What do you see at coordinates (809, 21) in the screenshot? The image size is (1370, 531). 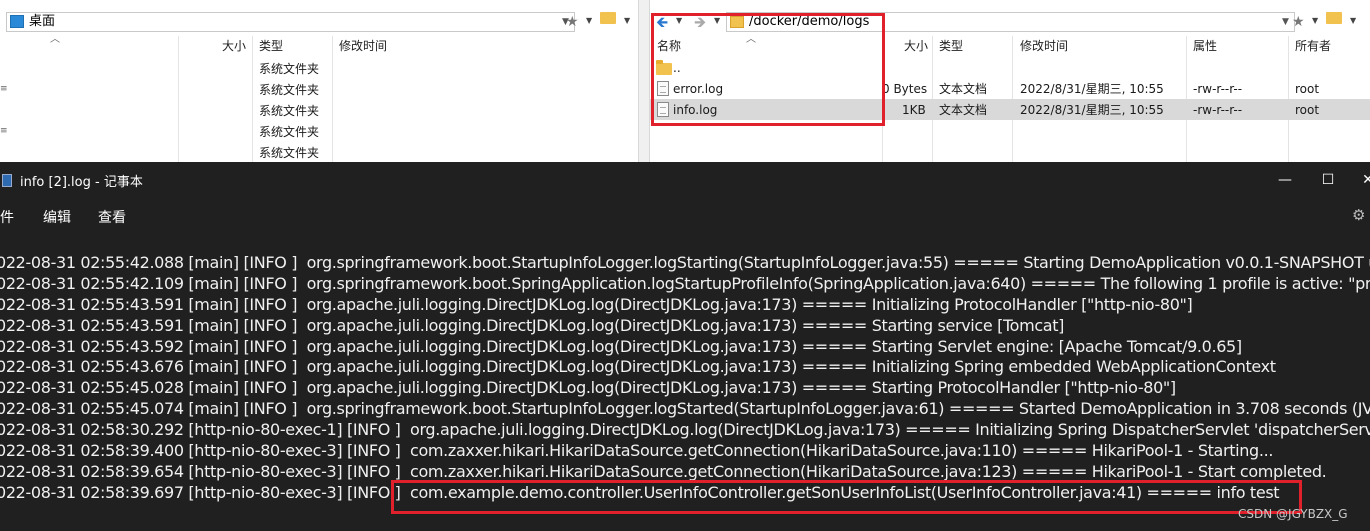 I see `remote-address-text: /docker/demo/logs` at bounding box center [809, 21].